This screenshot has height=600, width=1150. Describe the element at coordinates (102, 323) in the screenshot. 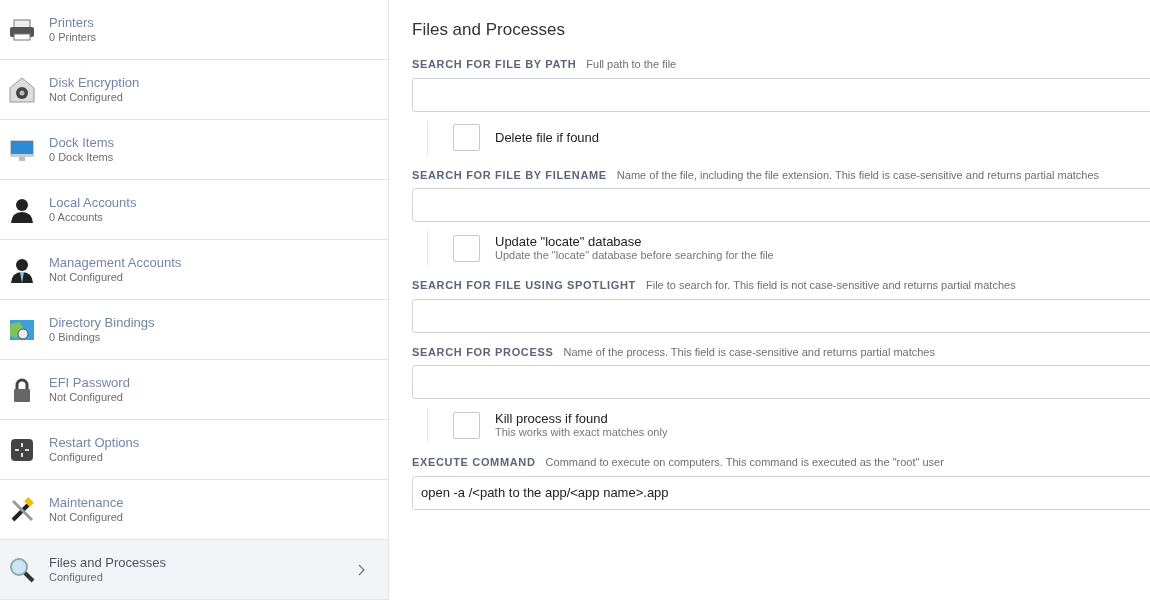

I see `item-title: Directory Bindings` at that location.